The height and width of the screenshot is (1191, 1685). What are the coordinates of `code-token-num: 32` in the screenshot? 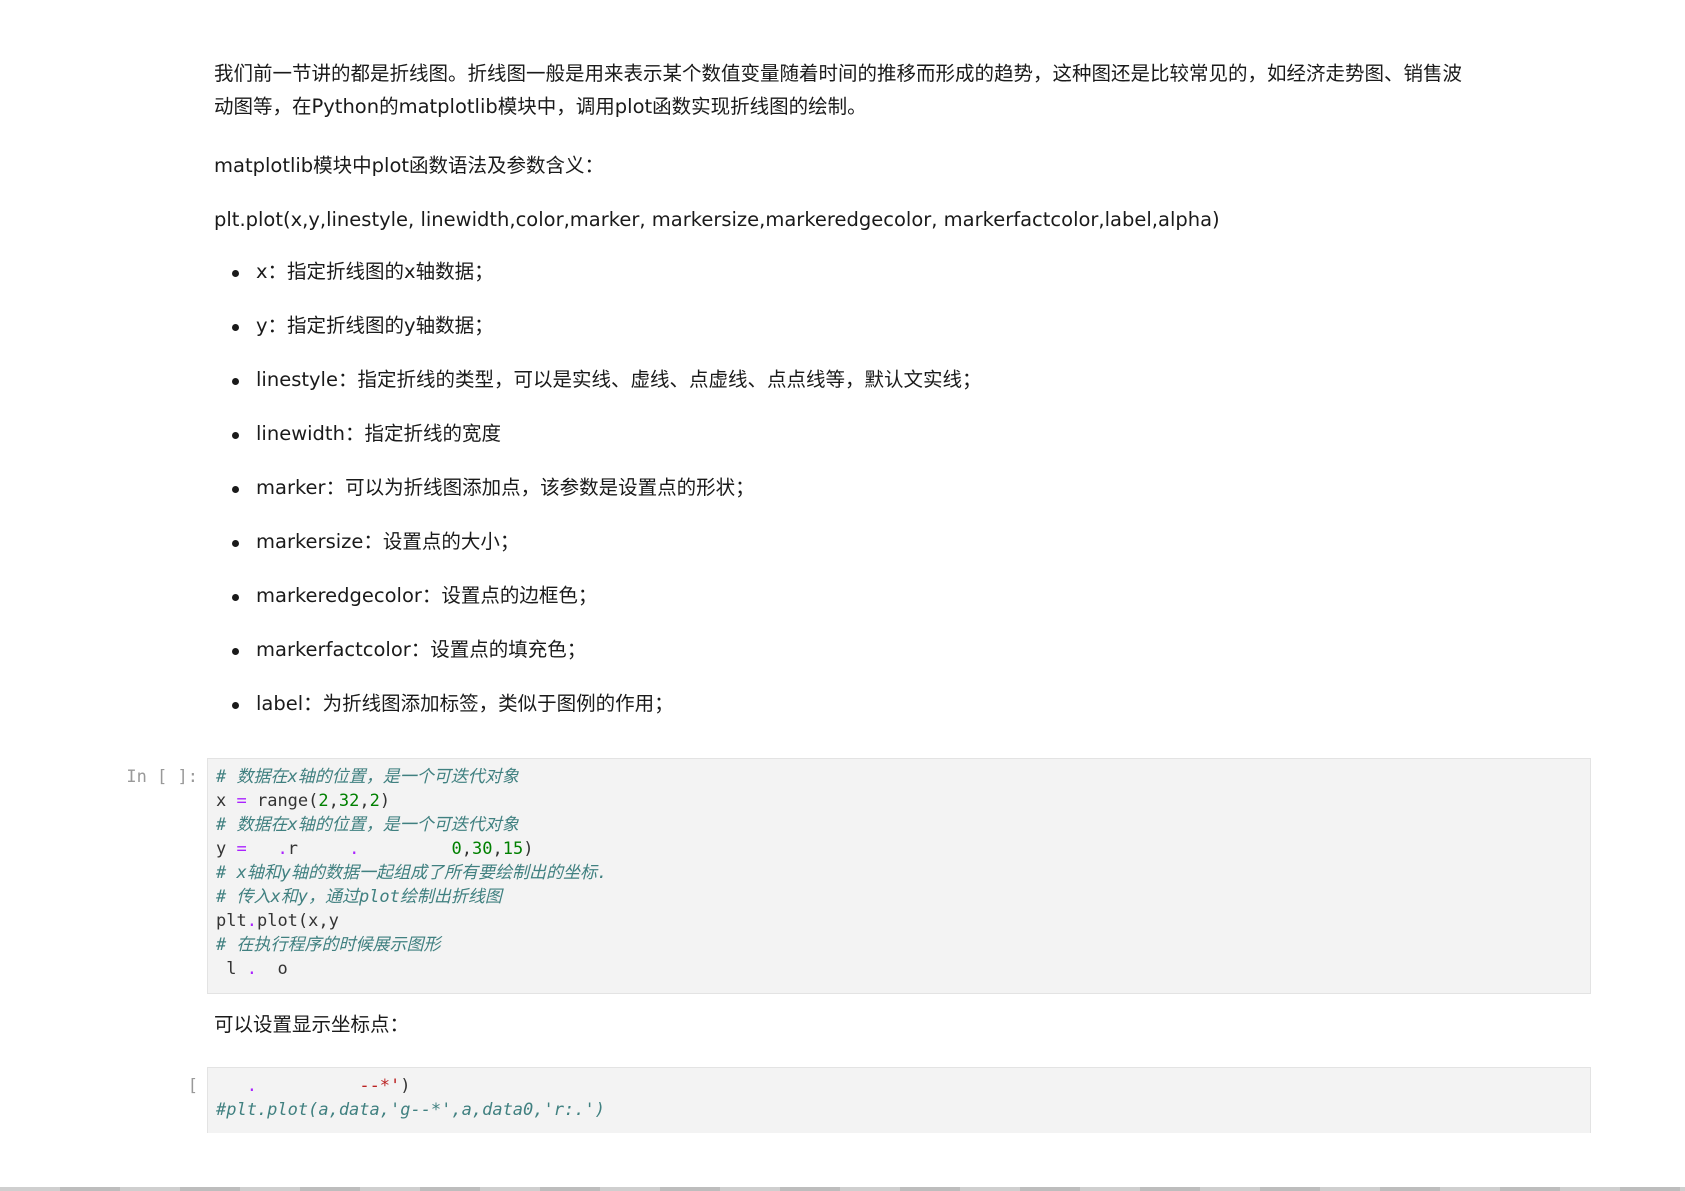 It's located at (349, 801).